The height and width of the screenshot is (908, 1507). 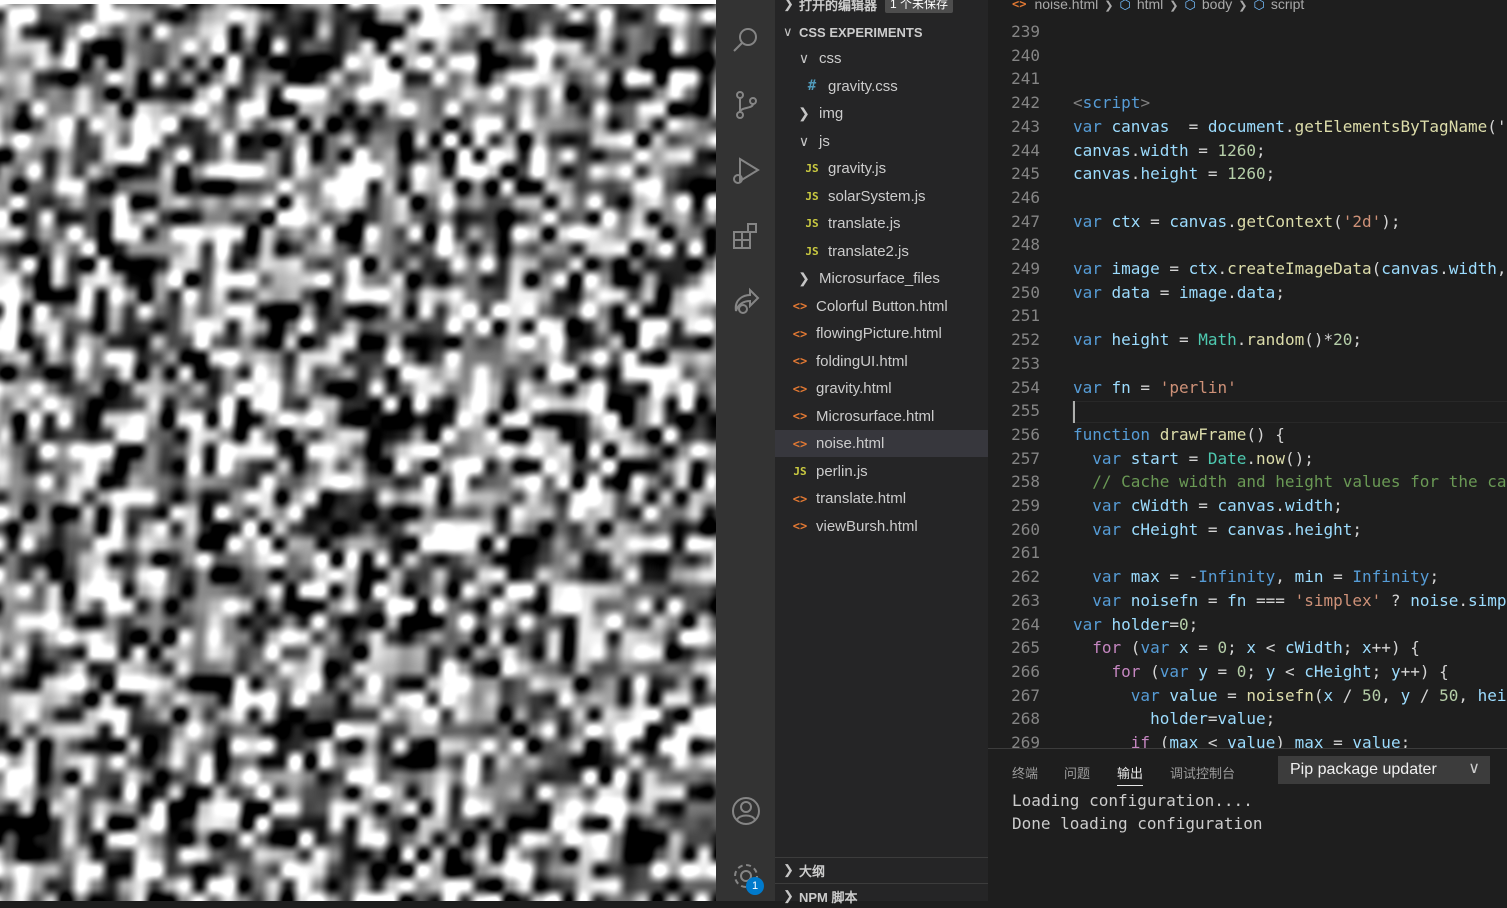 What do you see at coordinates (745, 876) in the screenshot?
I see `manage-gear-icon` at bounding box center [745, 876].